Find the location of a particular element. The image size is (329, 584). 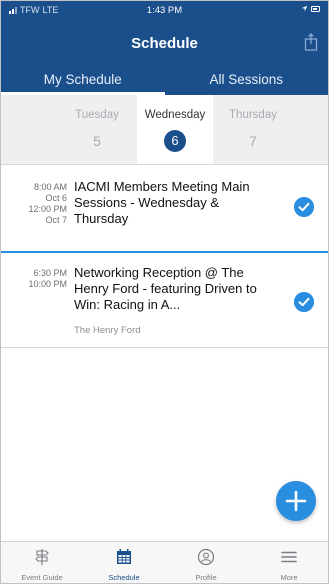

event-start-time: 8:00 AM is located at coordinates (50, 187).